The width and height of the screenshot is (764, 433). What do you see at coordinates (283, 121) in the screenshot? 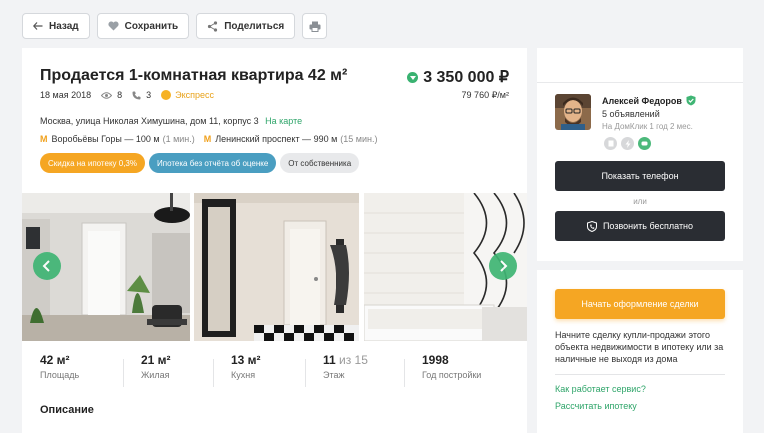
I see `map-link: На карте` at bounding box center [283, 121].